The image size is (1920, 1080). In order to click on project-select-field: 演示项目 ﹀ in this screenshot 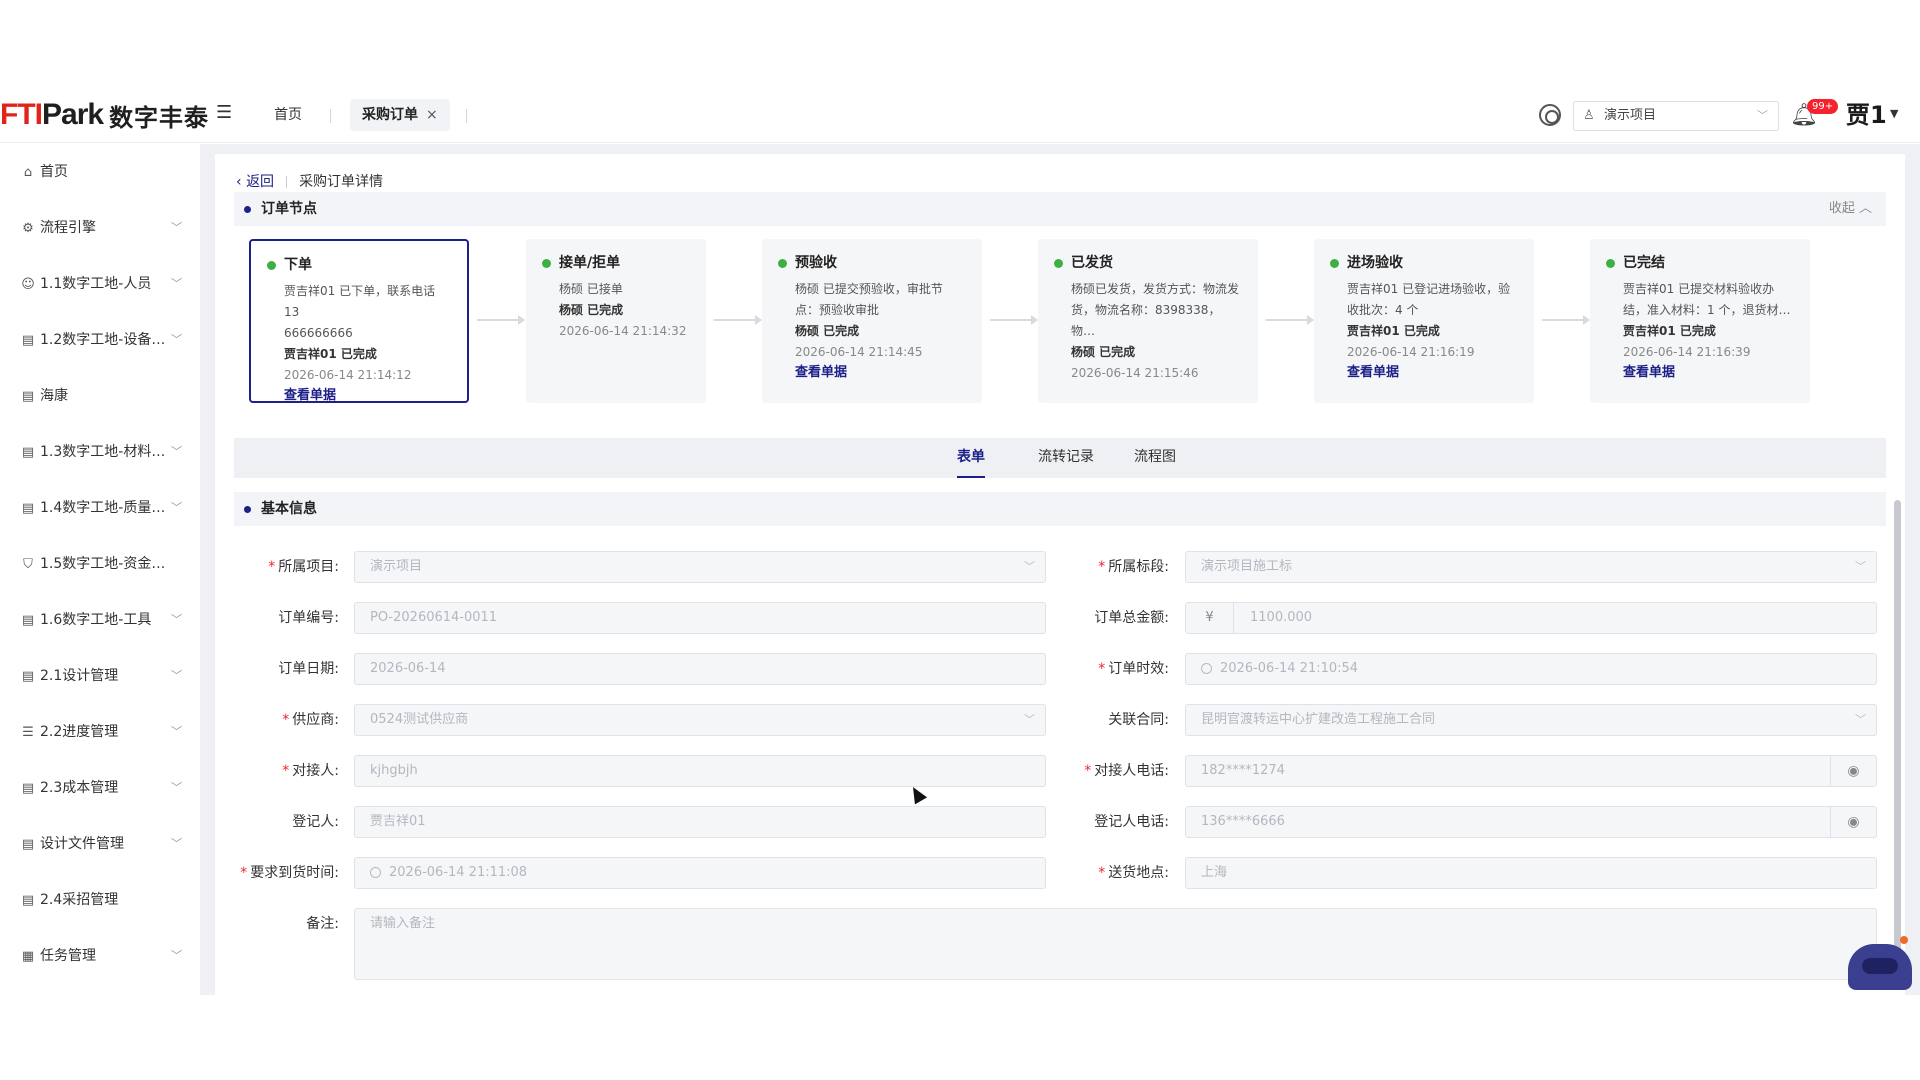, I will do `click(700, 567)`.